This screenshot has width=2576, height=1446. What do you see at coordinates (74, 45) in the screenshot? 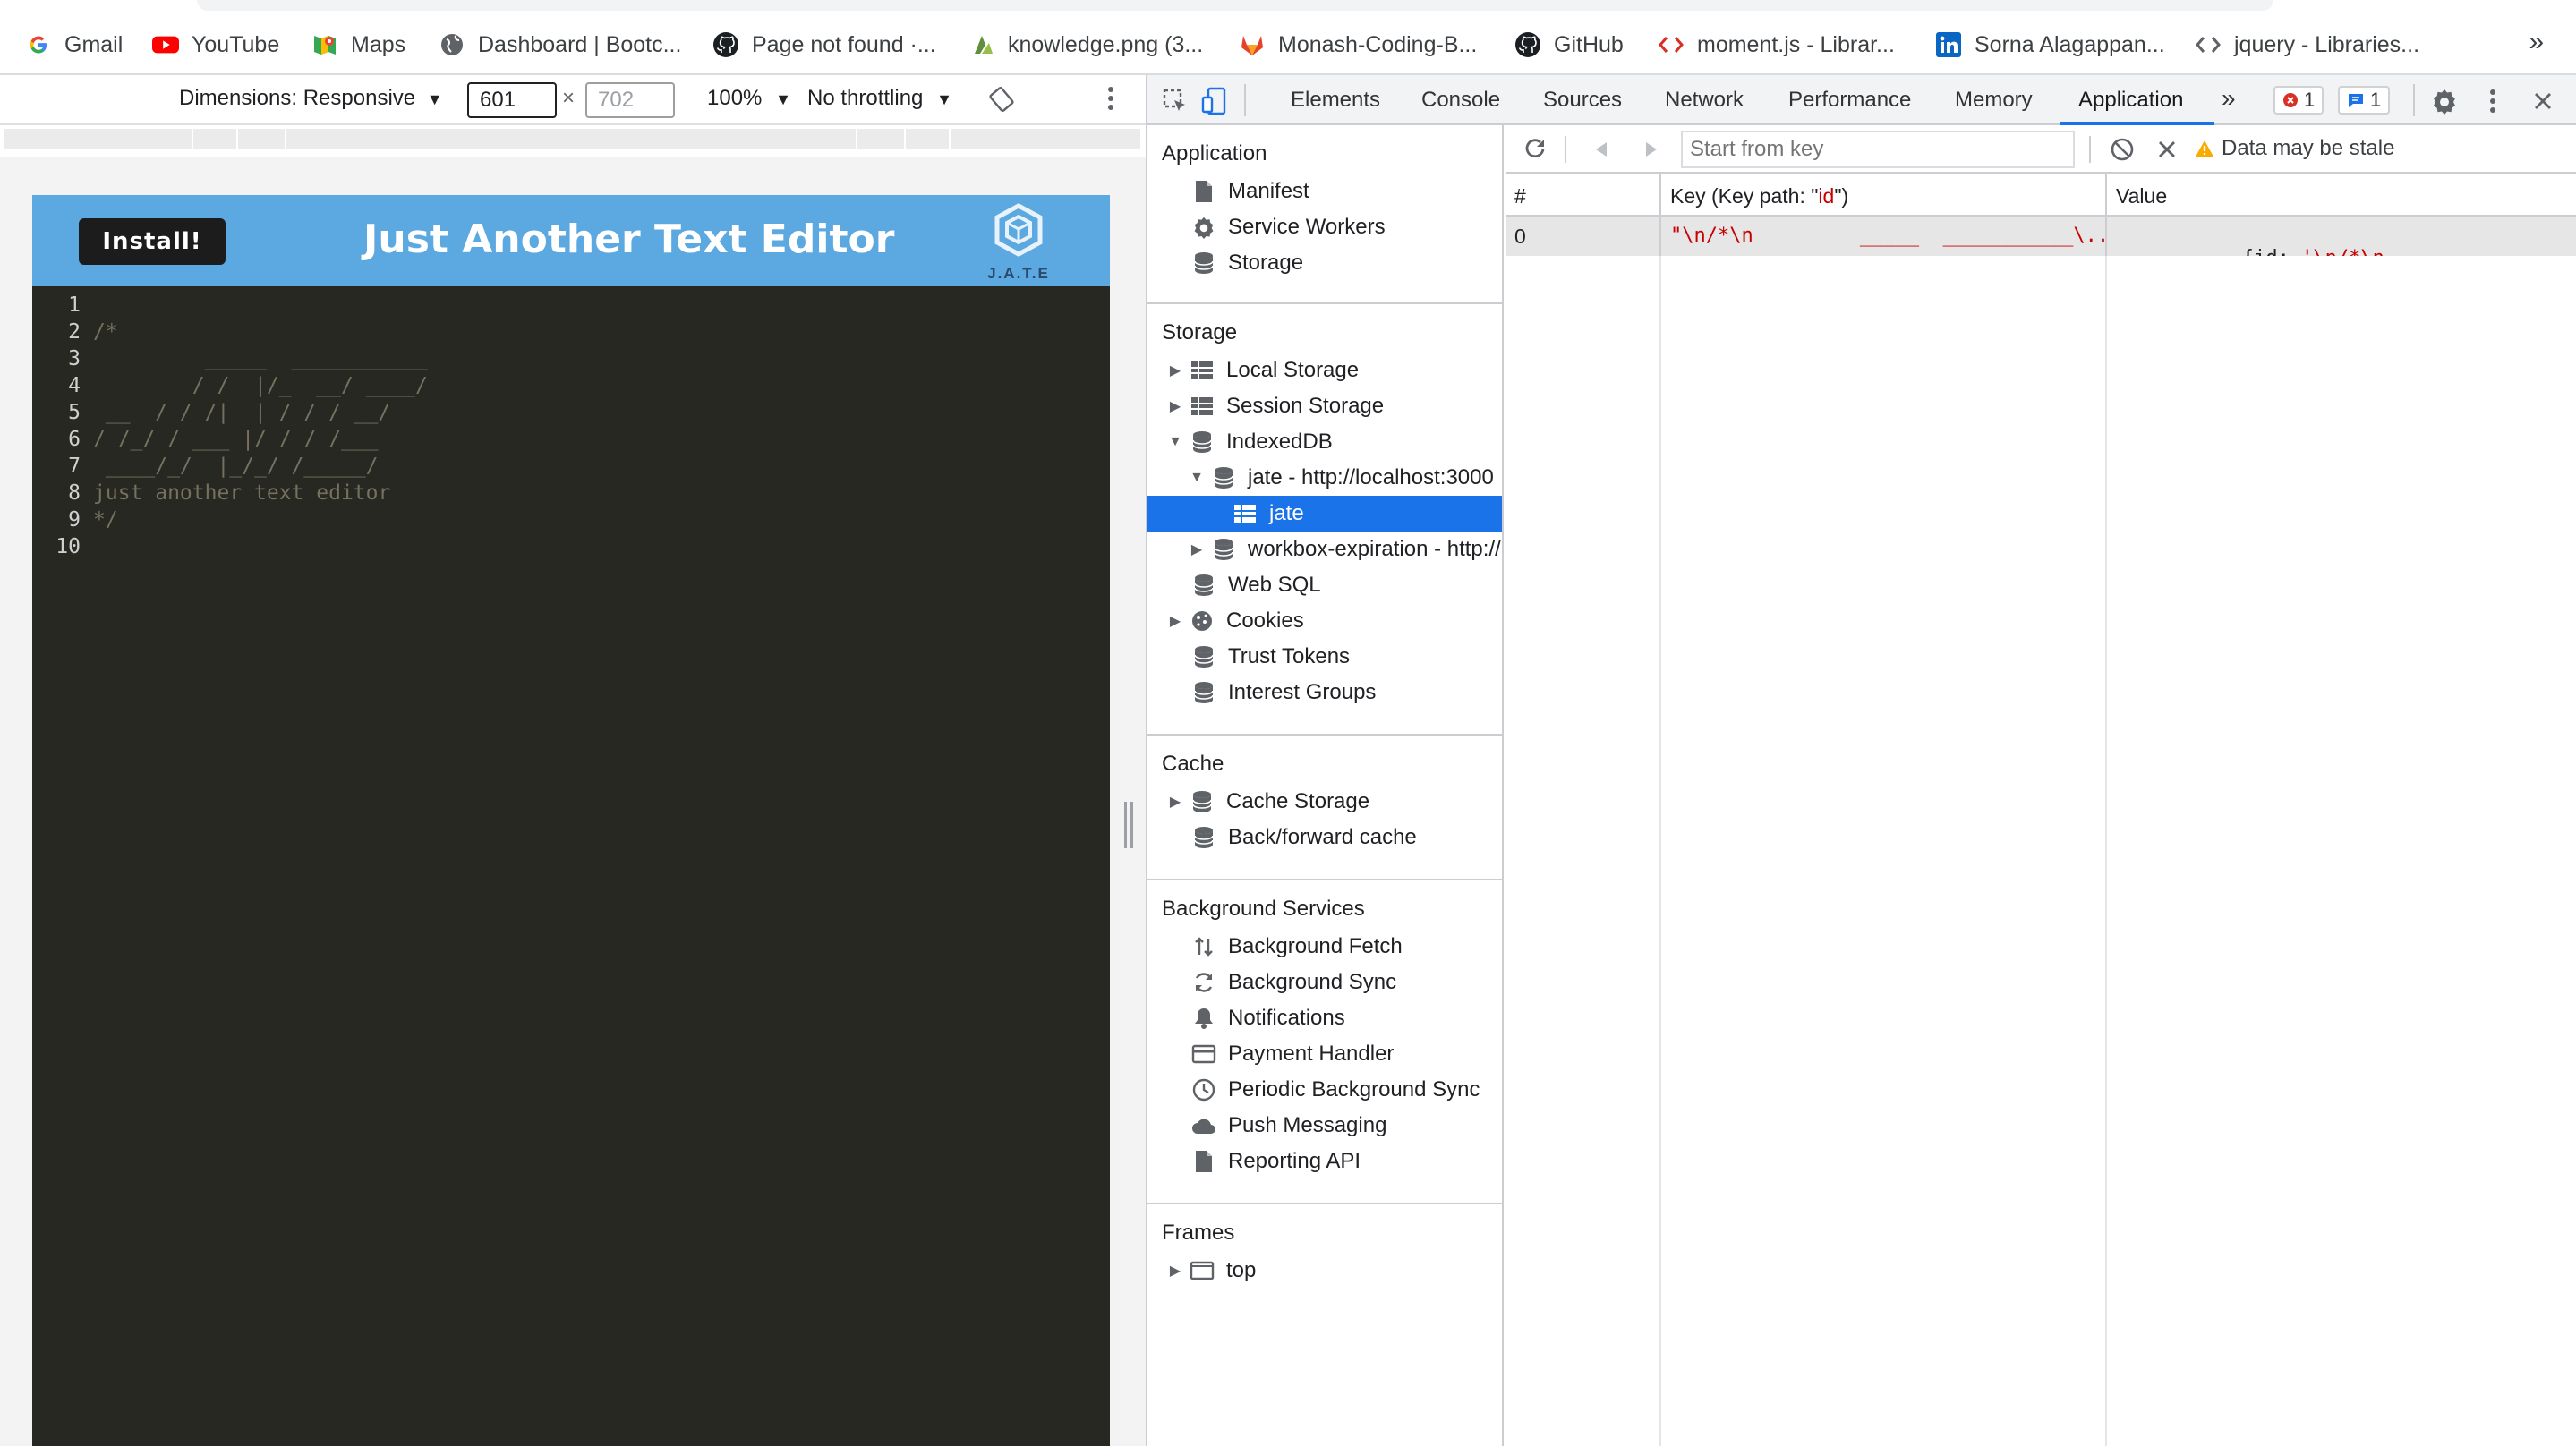
I see `bookmark-gmail: Gmail` at bounding box center [74, 45].